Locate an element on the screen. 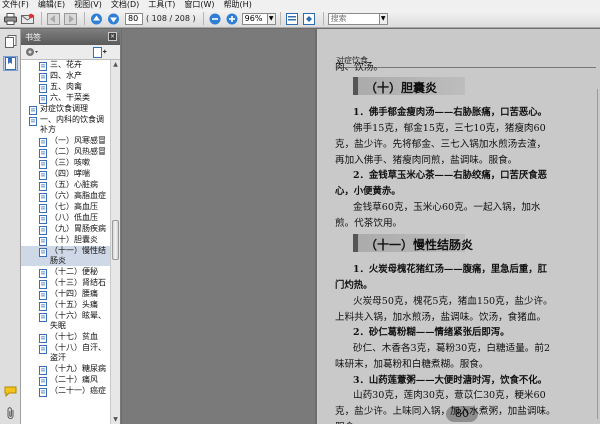  bookmark-item: （五）心脏病 is located at coordinates (66, 185).